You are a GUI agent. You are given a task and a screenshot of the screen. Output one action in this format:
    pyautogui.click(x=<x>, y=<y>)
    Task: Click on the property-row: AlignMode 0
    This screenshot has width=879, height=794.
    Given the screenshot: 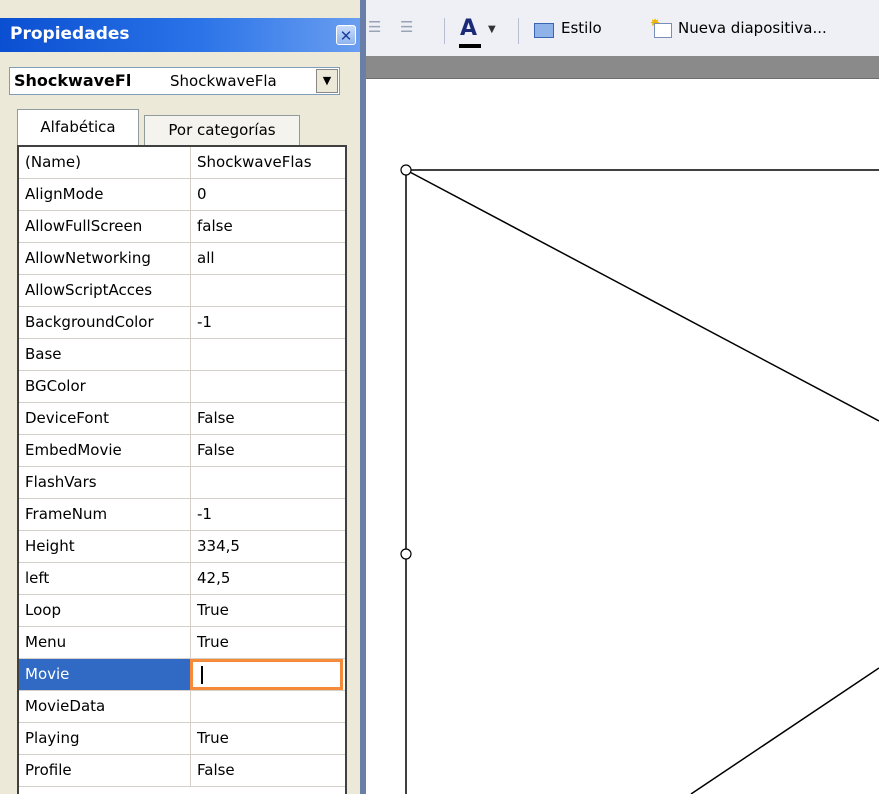 What is the action you would take?
    pyautogui.click(x=182, y=195)
    